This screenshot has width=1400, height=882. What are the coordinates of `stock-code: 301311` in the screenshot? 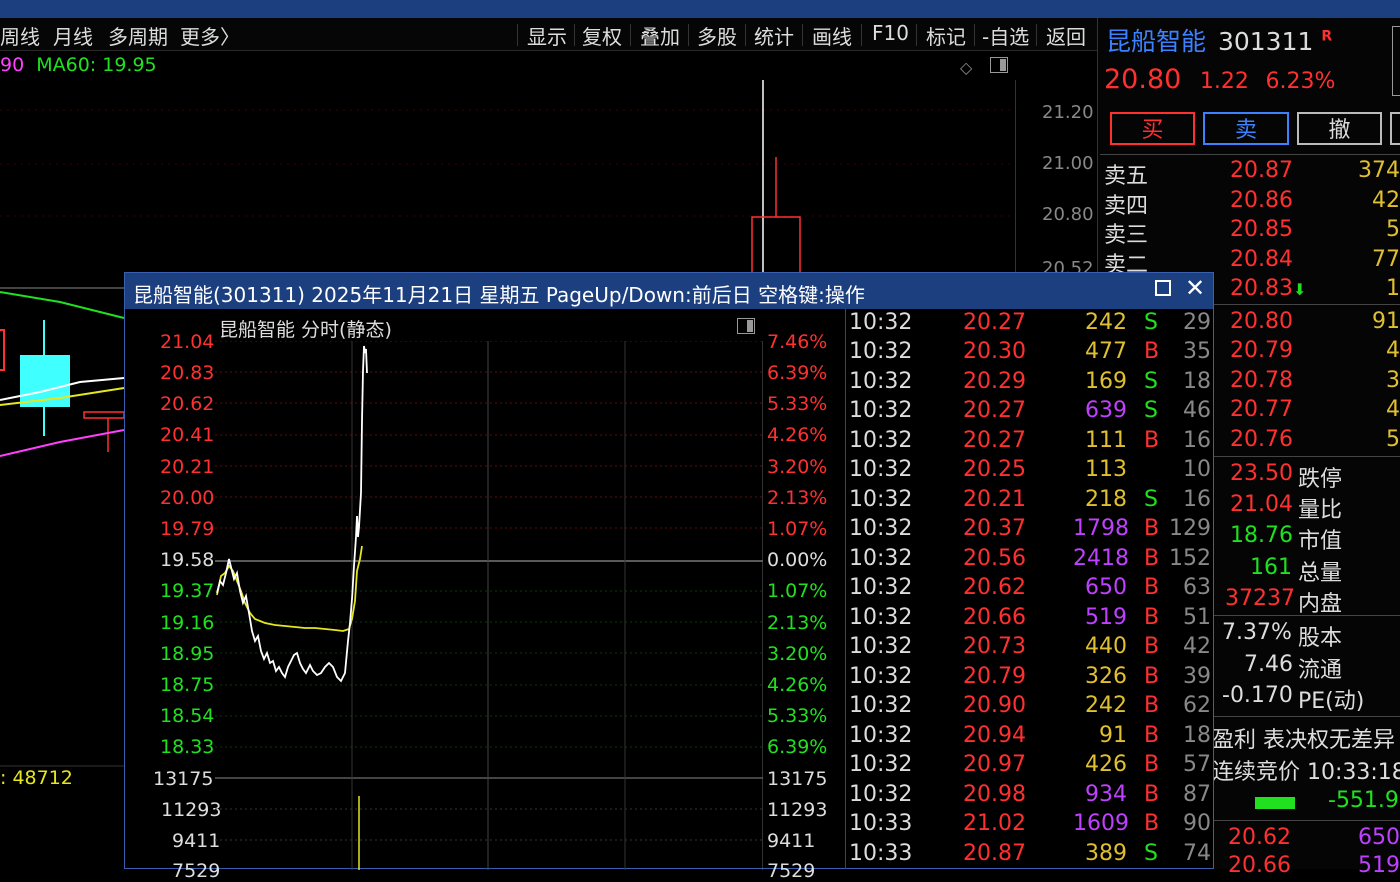 It's located at (1265, 41).